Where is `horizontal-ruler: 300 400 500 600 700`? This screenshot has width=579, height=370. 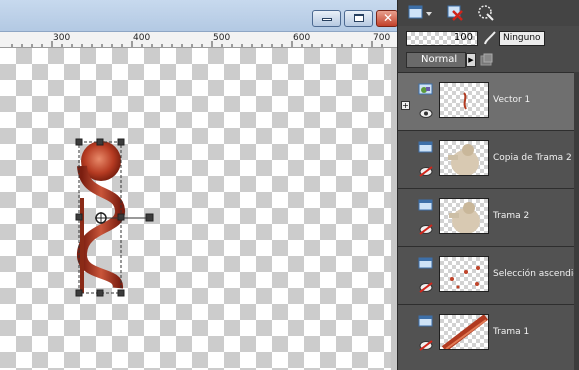 horizontal-ruler: 300 400 500 600 700 is located at coordinates (198, 40).